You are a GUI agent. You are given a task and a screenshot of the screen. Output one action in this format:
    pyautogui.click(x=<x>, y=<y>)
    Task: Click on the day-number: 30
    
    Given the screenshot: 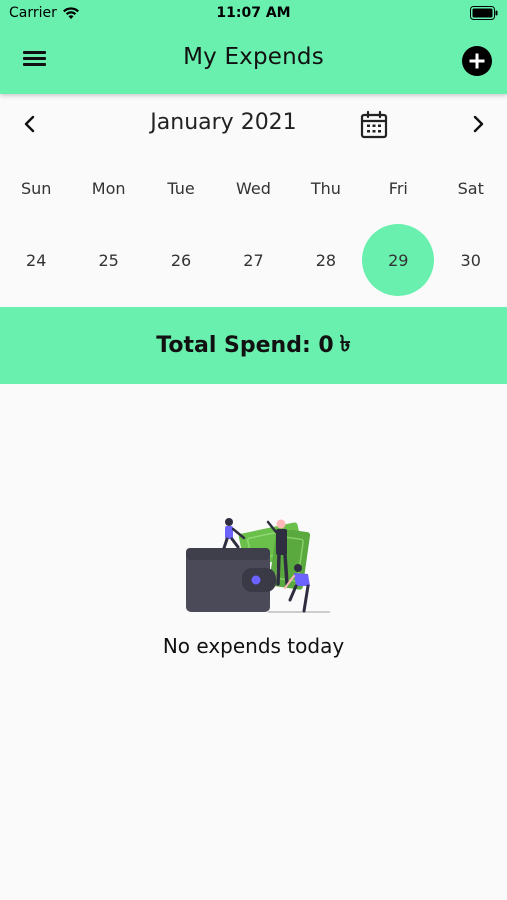 What is the action you would take?
    pyautogui.click(x=470, y=260)
    